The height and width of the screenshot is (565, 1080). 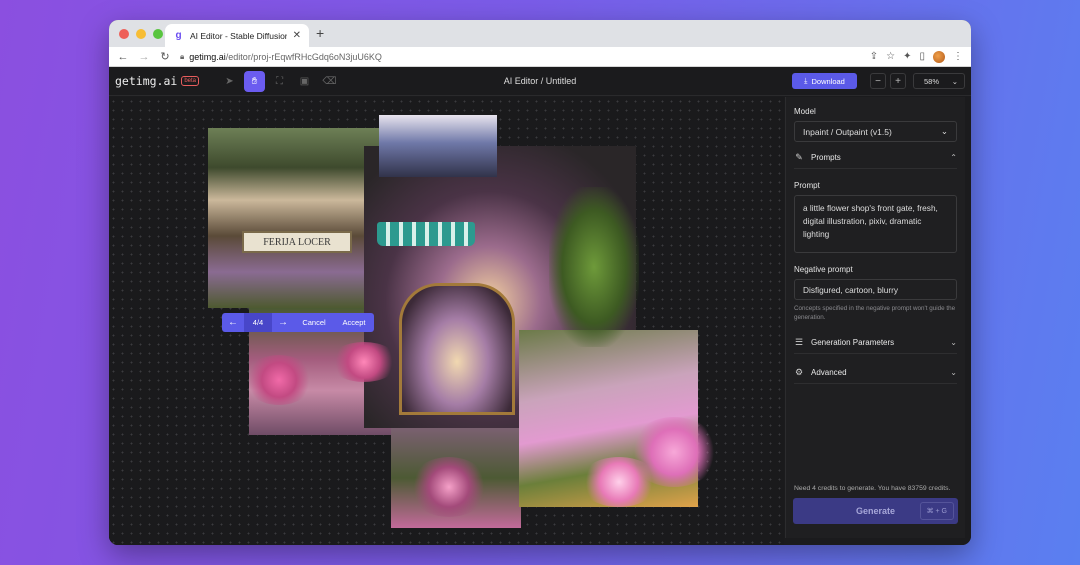 I want to click on lock-icon: 🔒︎, so click(x=182, y=56).